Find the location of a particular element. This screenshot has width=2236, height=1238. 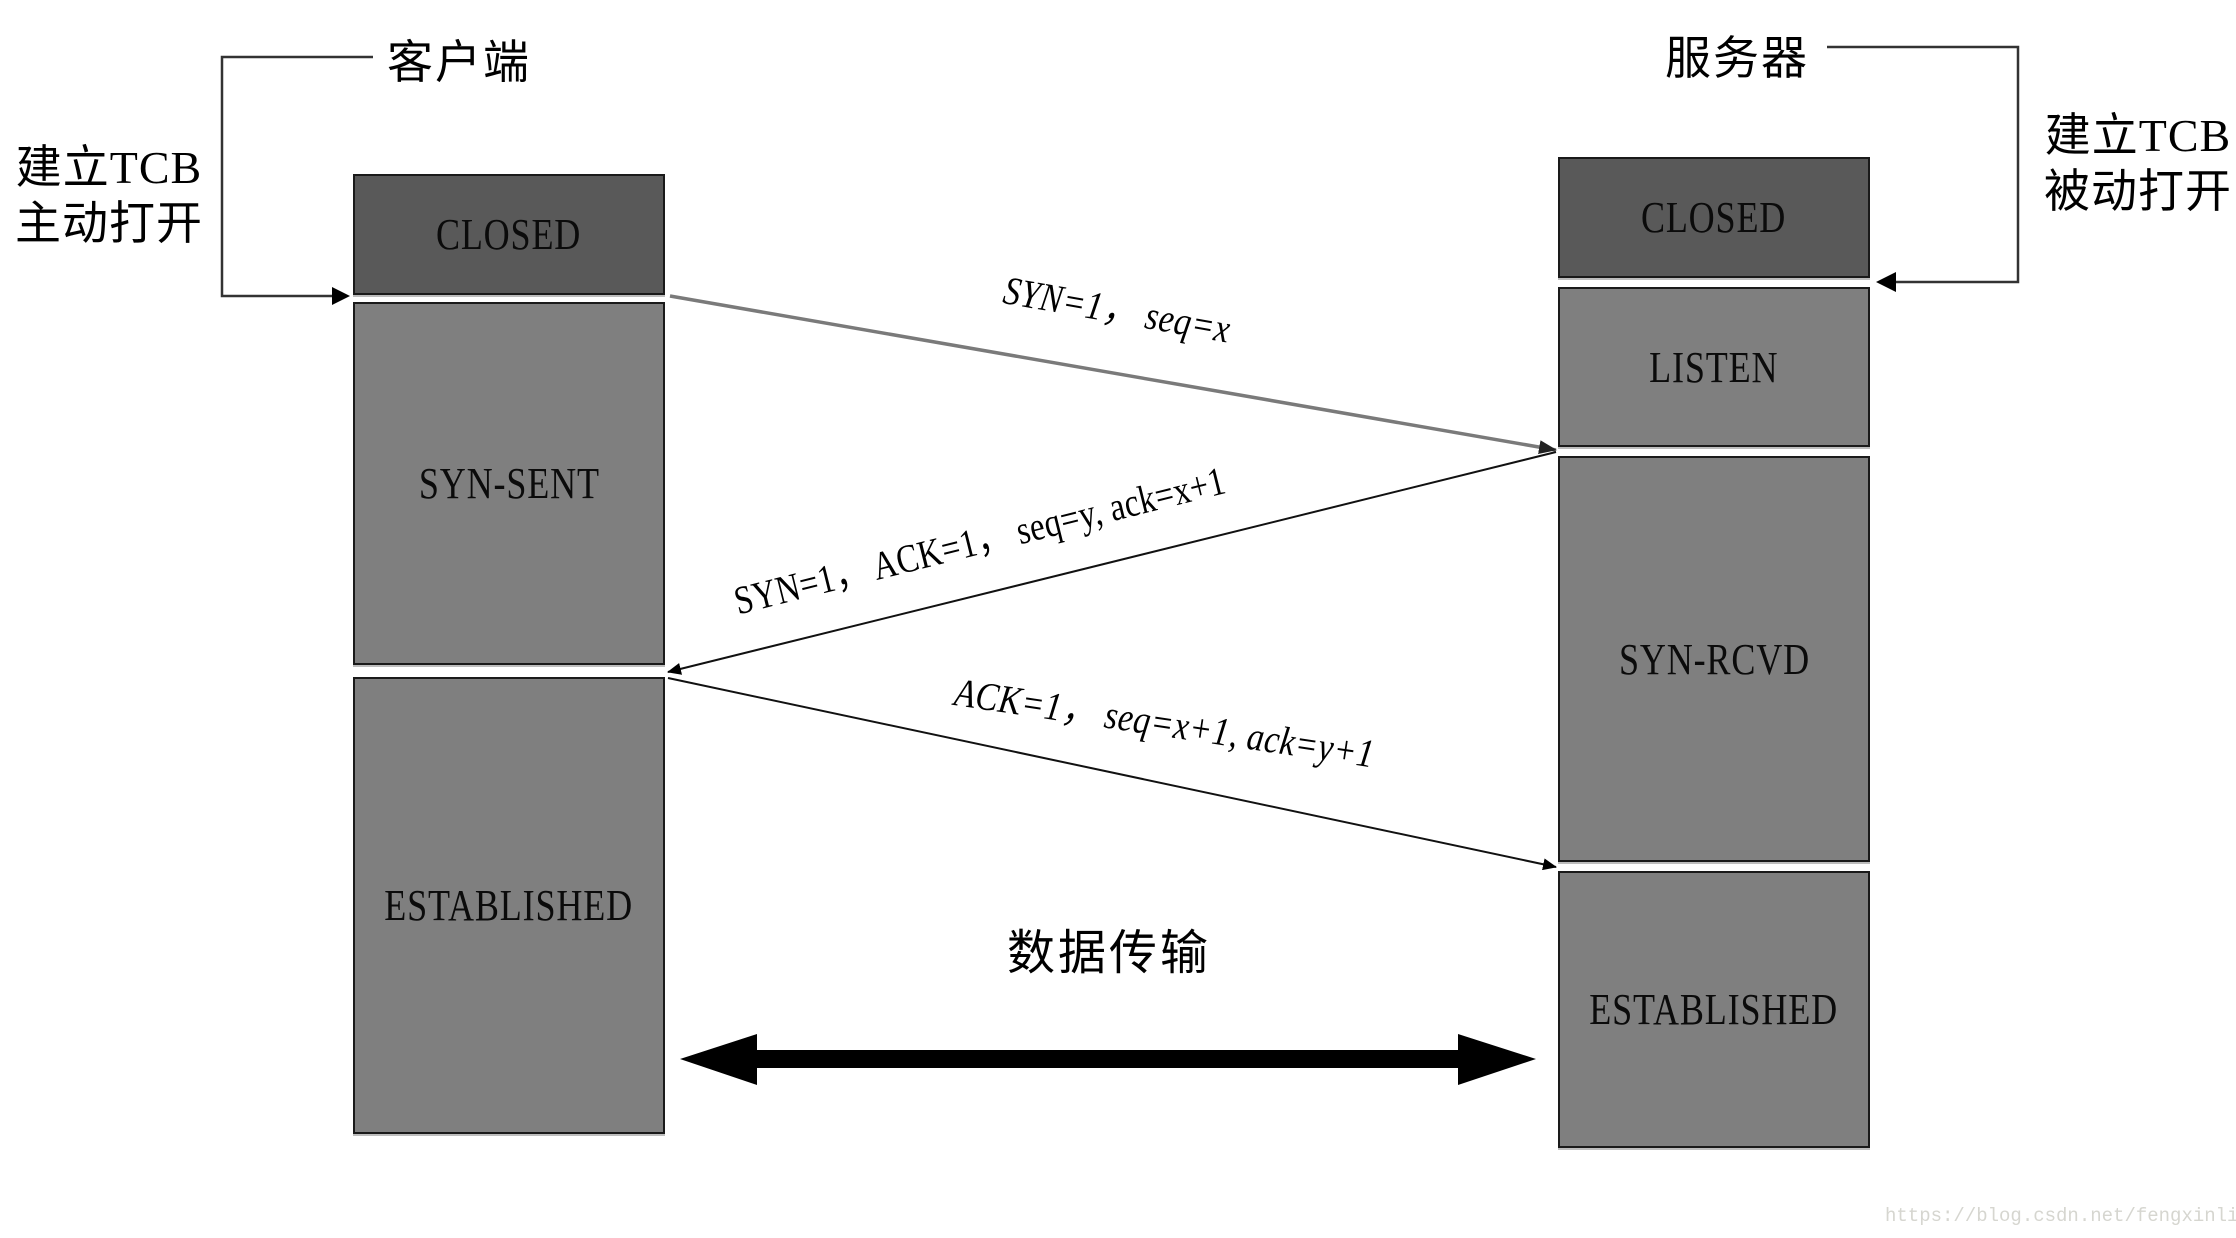

data-transfer-arrow is located at coordinates (1108, 1059).